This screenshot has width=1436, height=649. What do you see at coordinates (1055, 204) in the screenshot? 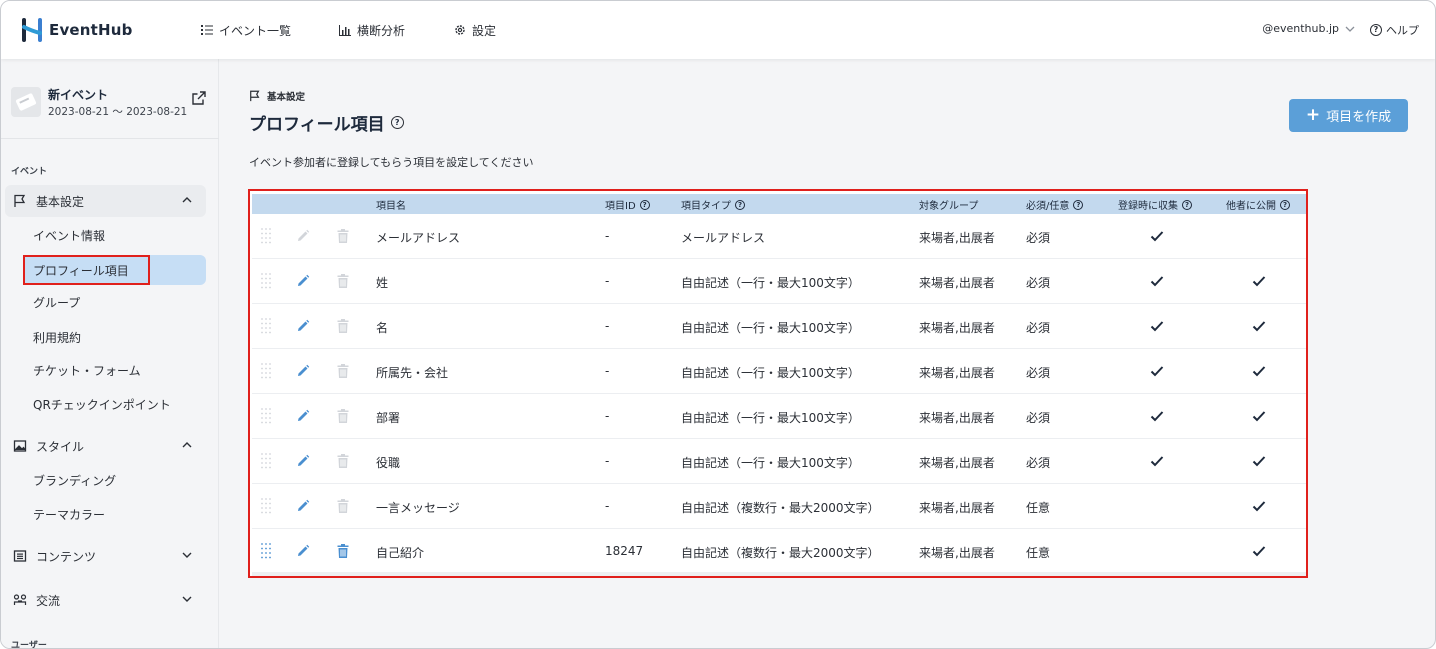
I see `col-header-required: 必須/任意?` at bounding box center [1055, 204].